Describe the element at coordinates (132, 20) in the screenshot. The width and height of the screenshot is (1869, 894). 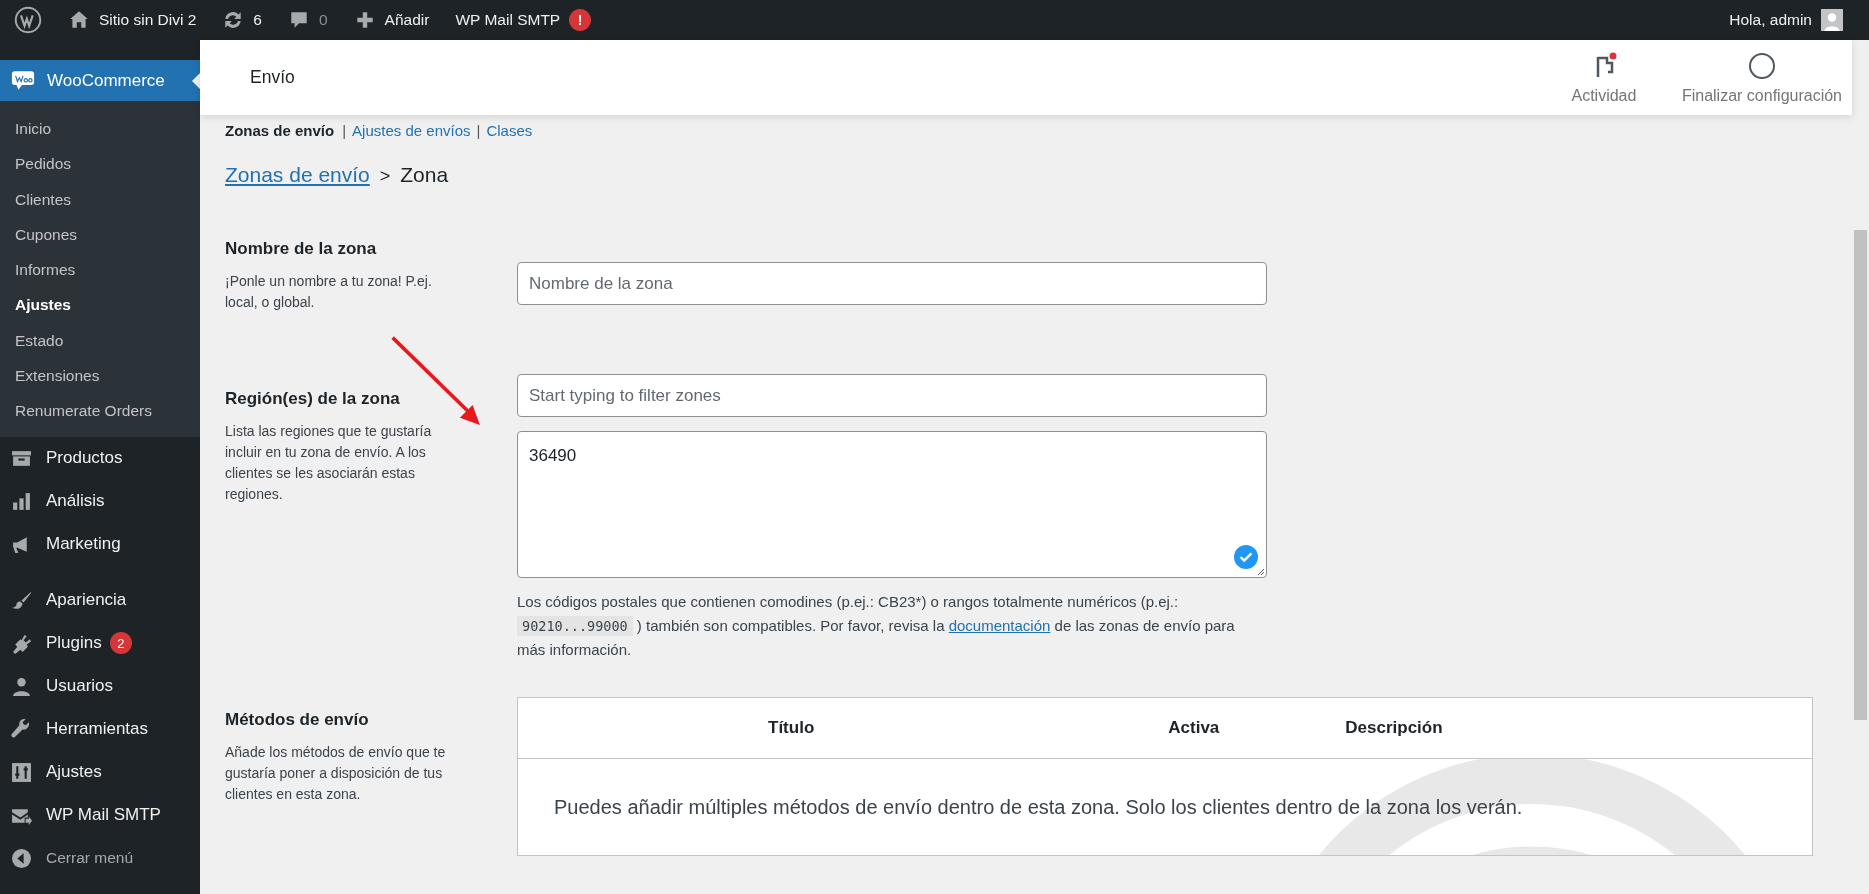
I see `admin-bar-link: Sitio sin Divi 2` at that location.